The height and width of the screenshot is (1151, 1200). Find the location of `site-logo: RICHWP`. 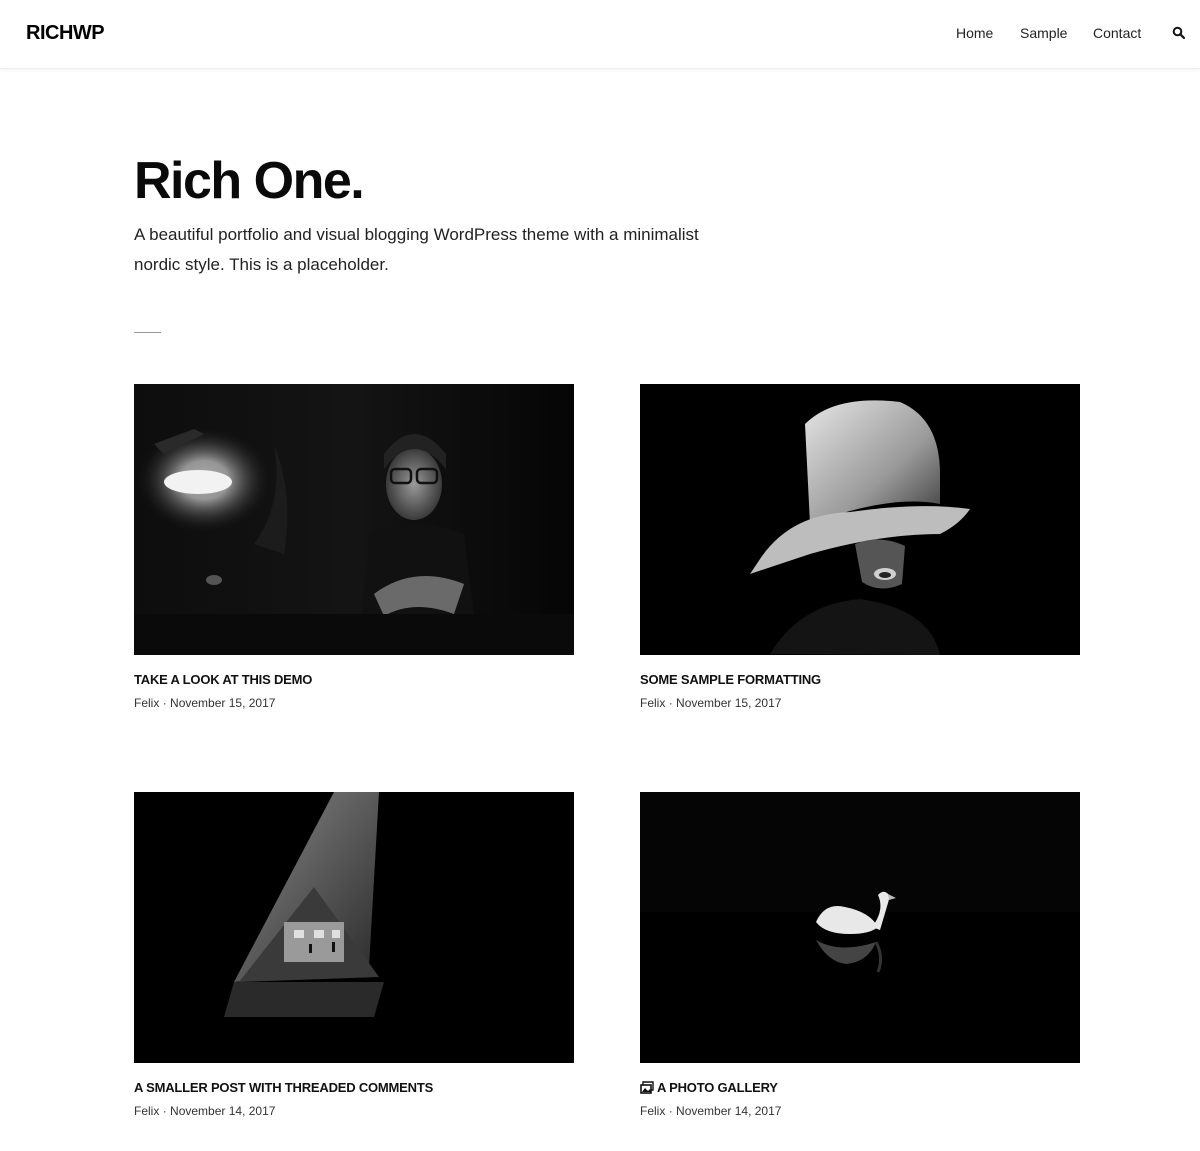

site-logo: RICHWP is located at coordinates (65, 33).